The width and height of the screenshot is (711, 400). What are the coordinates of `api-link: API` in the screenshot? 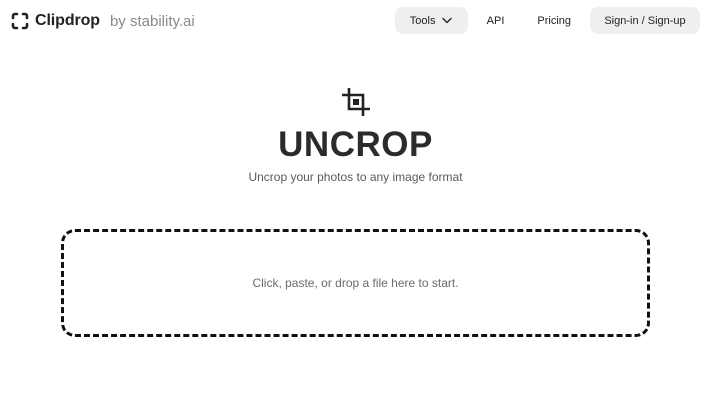 It's located at (496, 20).